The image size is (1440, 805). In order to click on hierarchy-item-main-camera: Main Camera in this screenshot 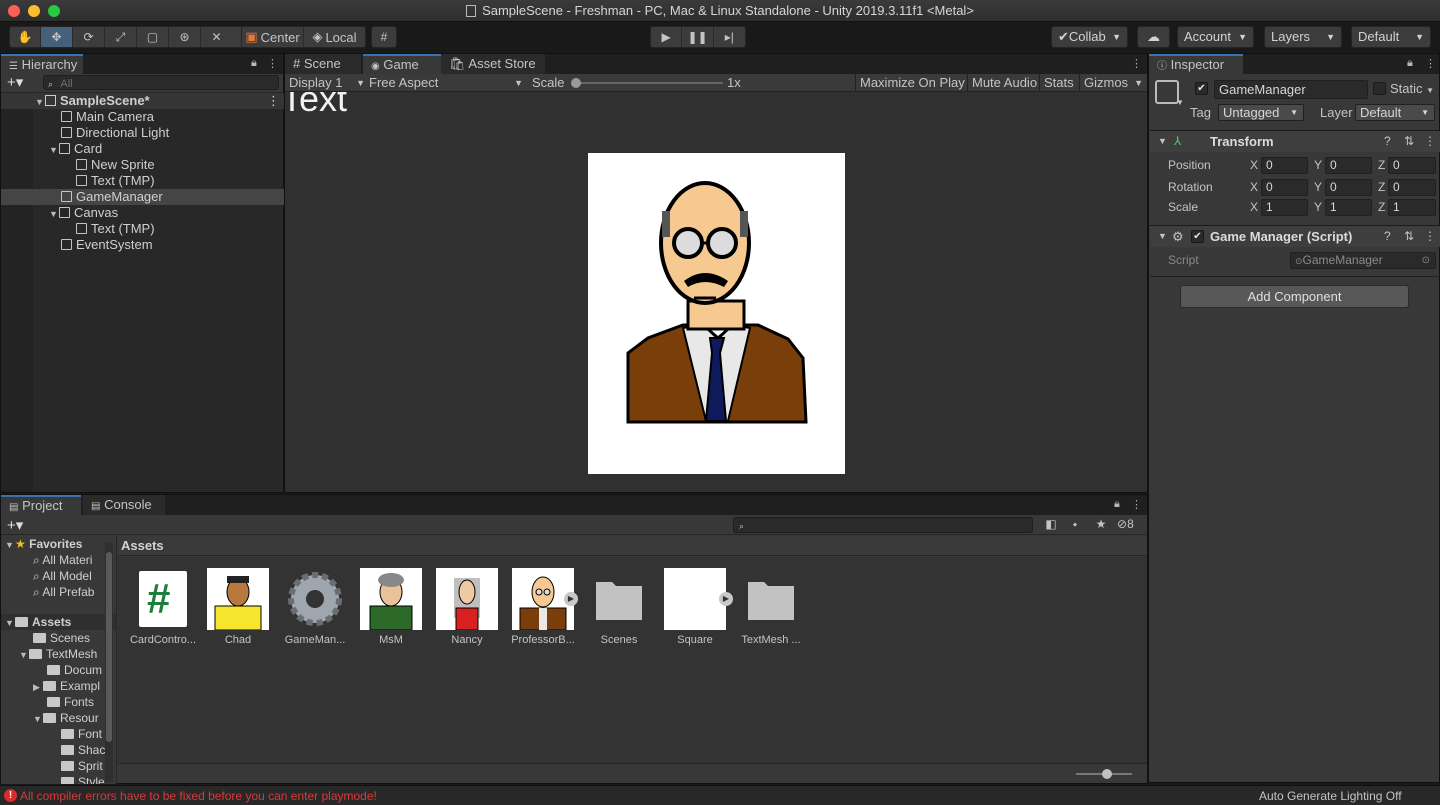, I will do `click(142, 117)`.